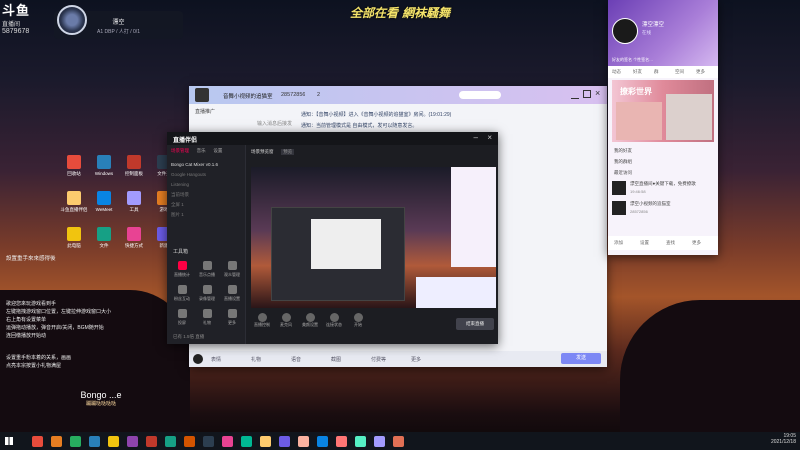 Image resolution: width=800 pixels, height=450 pixels. Describe the element at coordinates (637, 72) in the screenshot. I see `profile-nav-item: 好友` at that location.